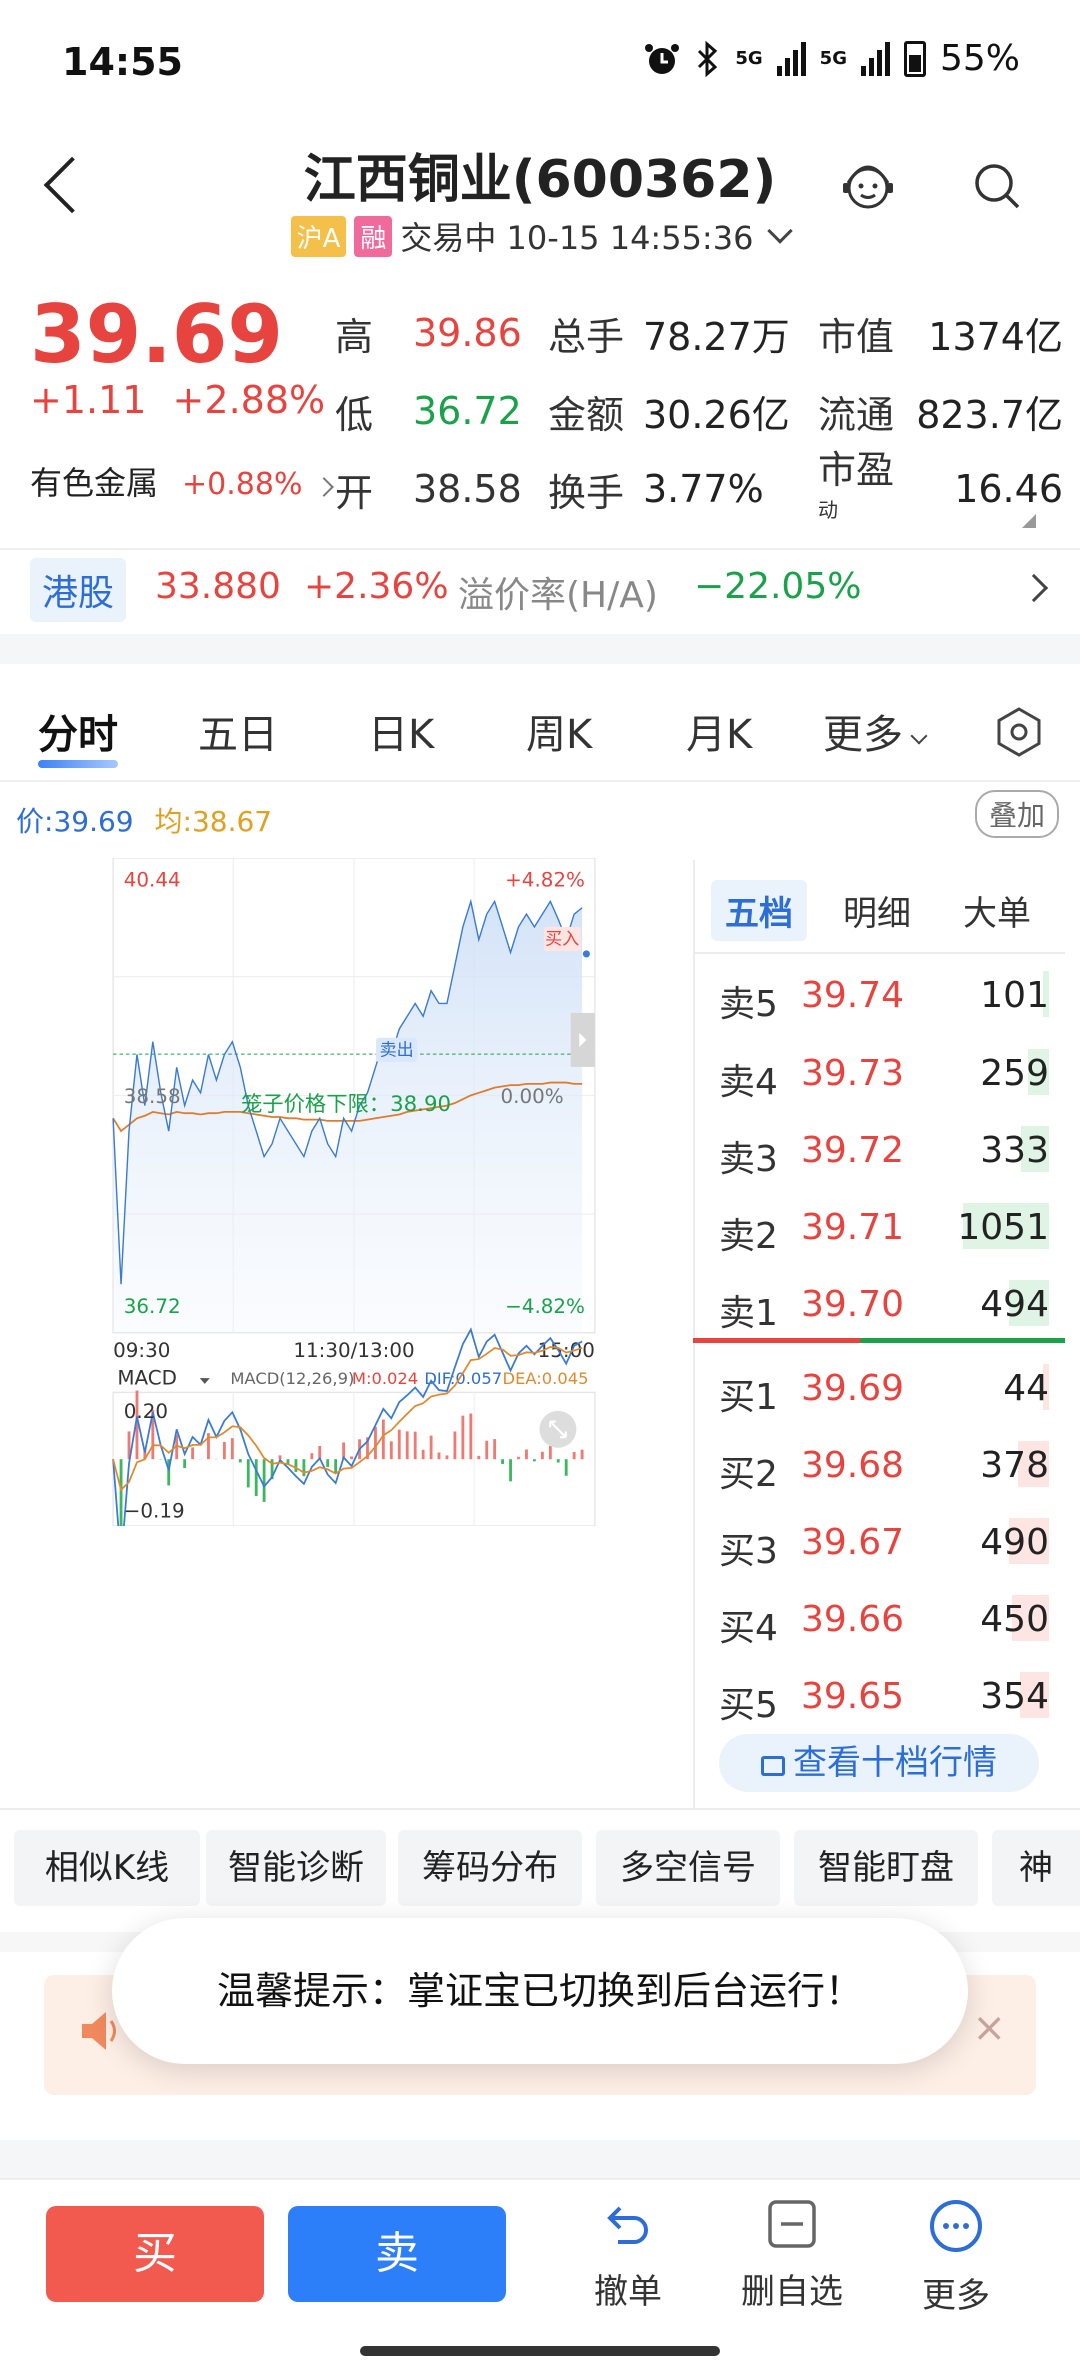 This screenshot has width=1080, height=2376. Describe the element at coordinates (879, 1340) in the screenshot. I see `spread-divider` at that location.